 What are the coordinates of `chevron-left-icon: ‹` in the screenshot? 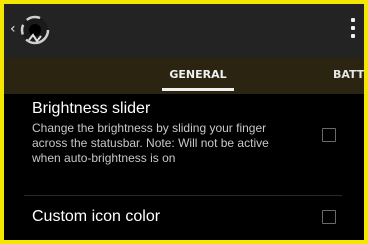 It's located at (13, 29).